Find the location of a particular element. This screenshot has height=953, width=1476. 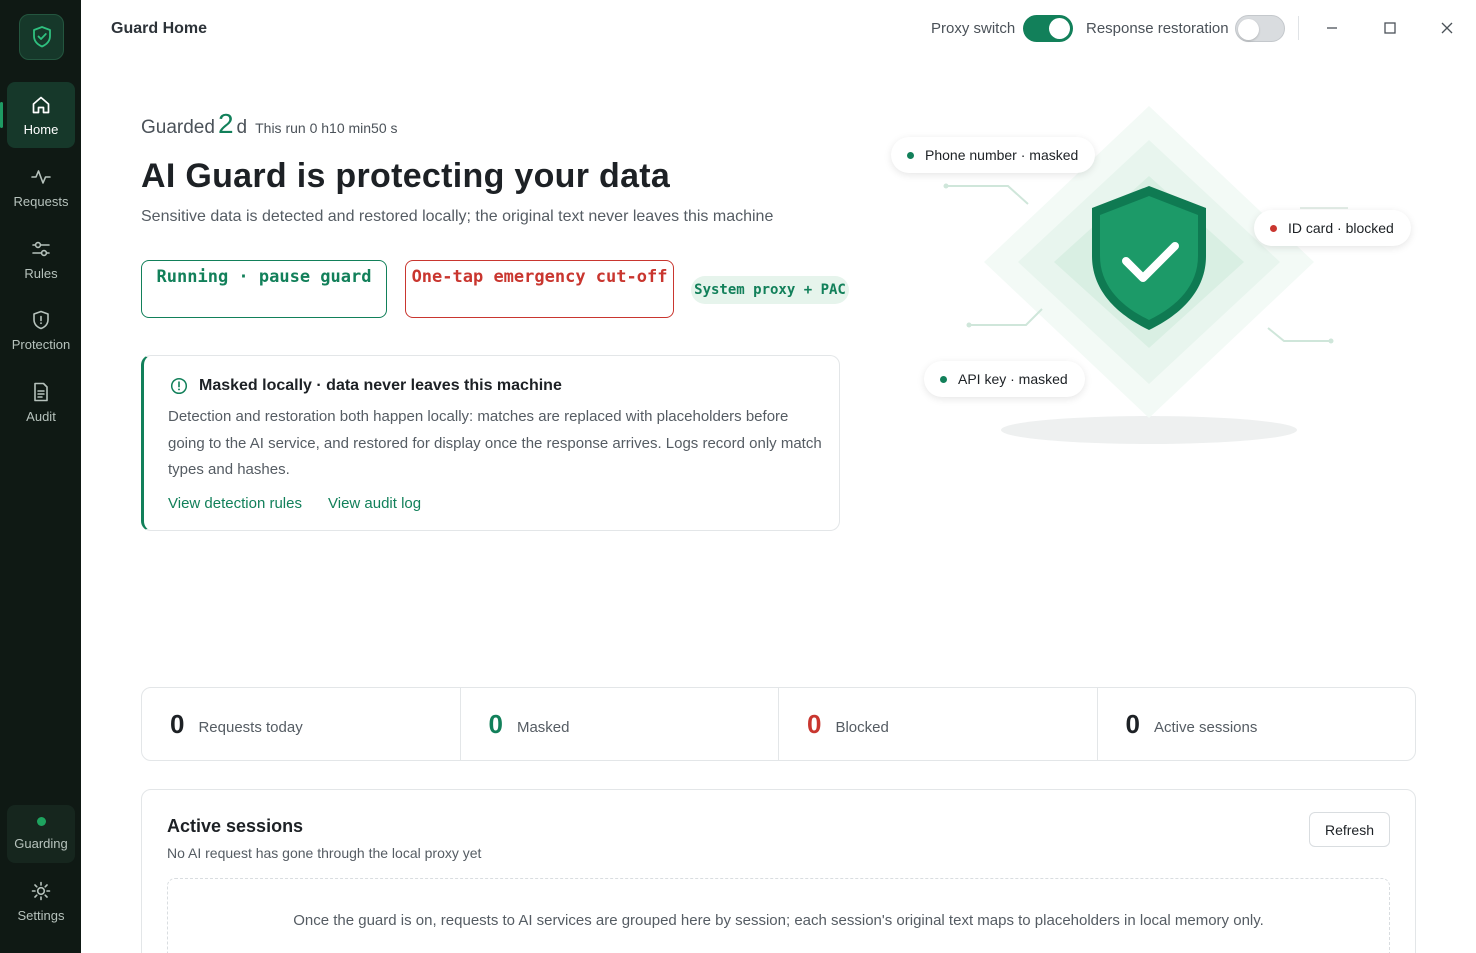

stat-masked: 0 Masked is located at coordinates (620, 724).